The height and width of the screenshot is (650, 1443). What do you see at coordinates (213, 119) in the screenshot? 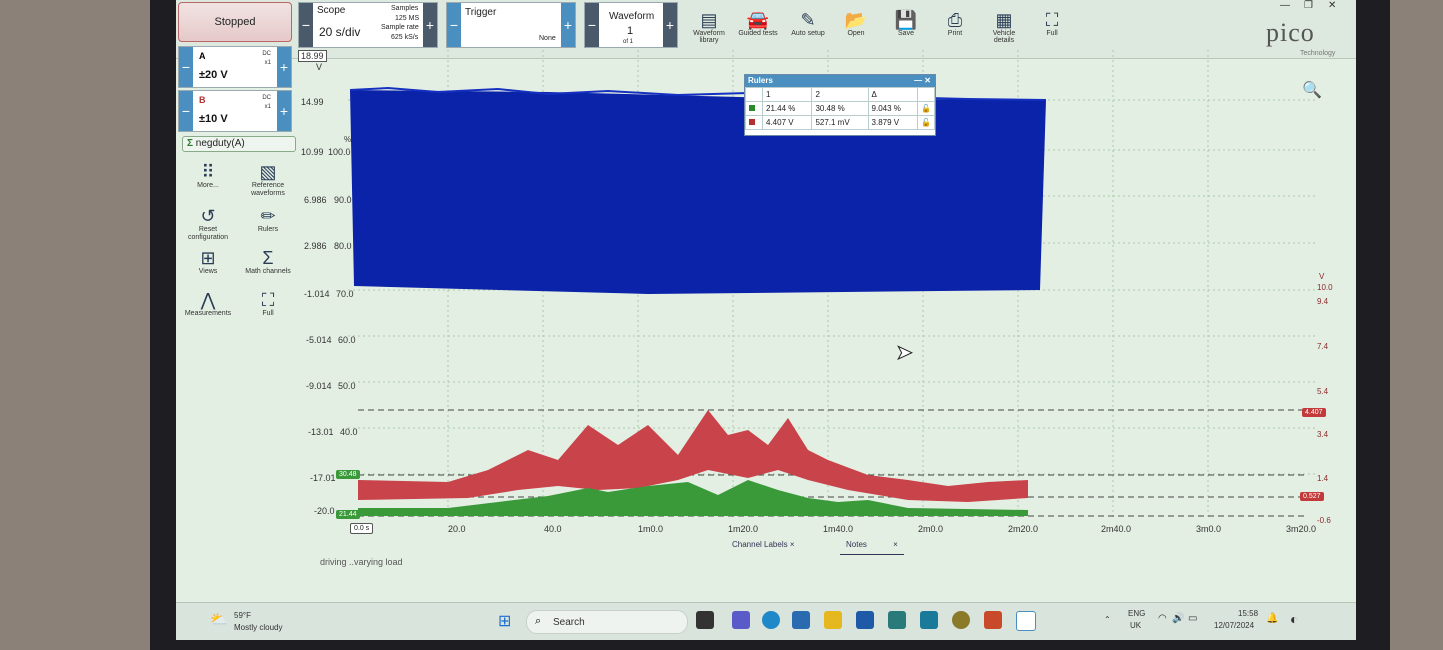
I see `channel-b-range: ±10 V` at bounding box center [213, 119].